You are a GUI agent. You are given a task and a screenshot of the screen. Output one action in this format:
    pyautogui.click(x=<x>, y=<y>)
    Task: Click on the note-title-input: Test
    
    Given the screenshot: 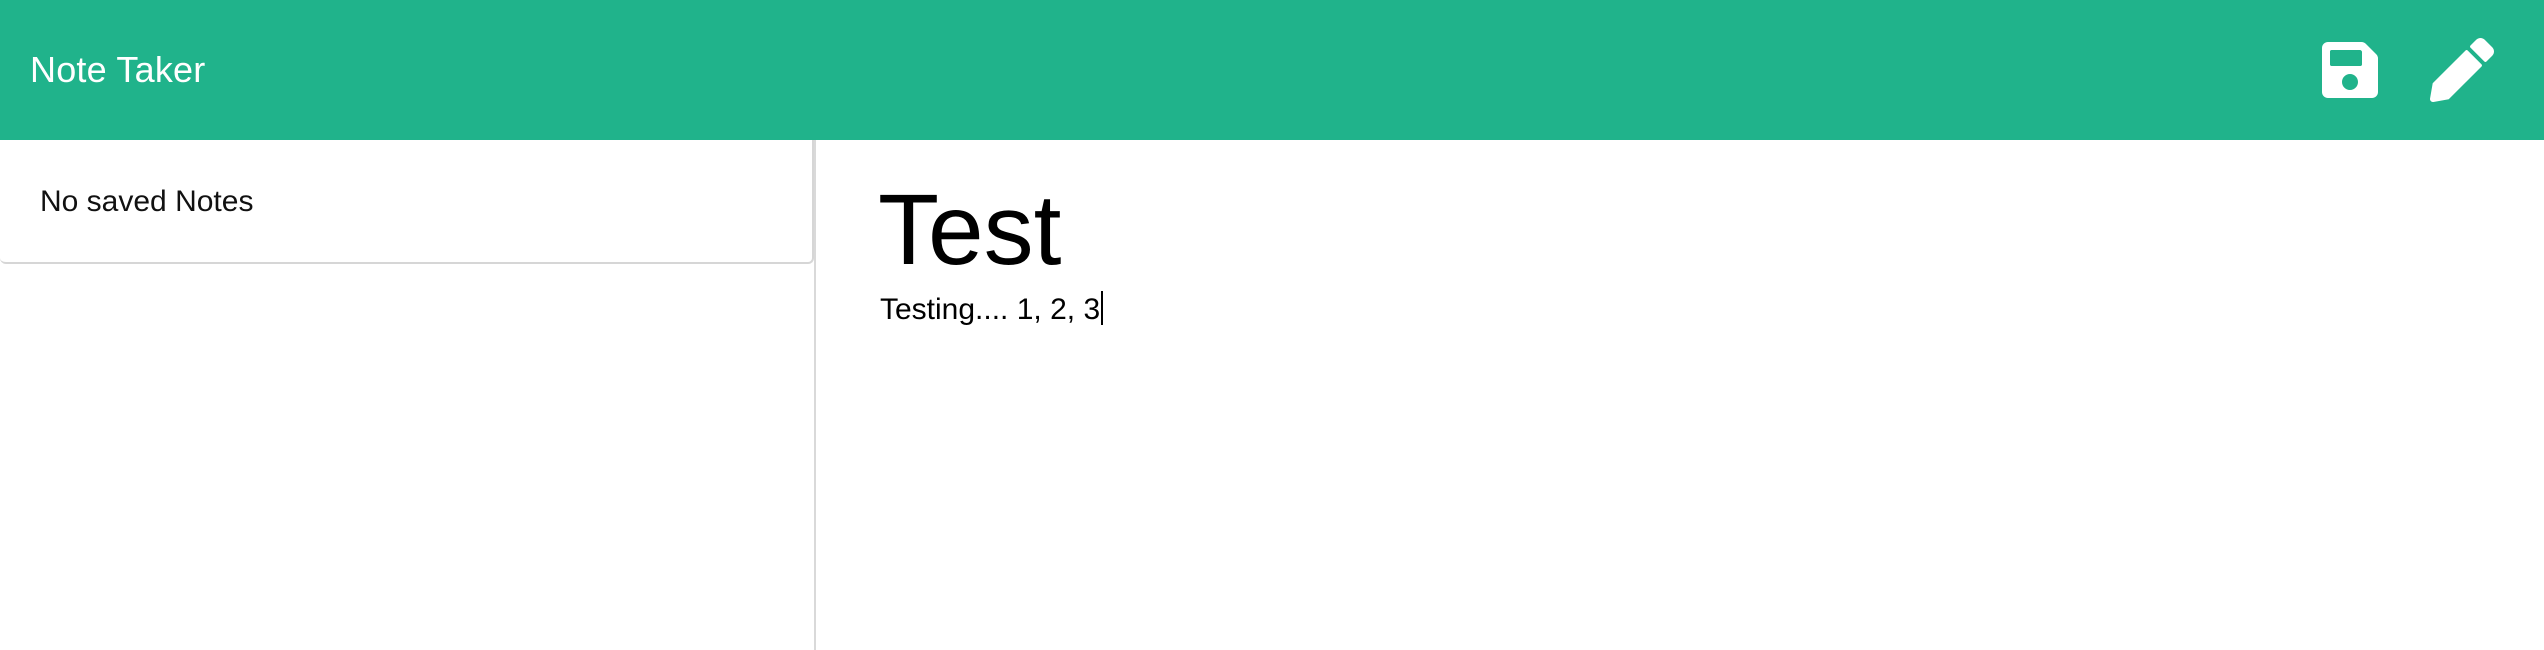 What is the action you would take?
    pyautogui.click(x=1628, y=230)
    